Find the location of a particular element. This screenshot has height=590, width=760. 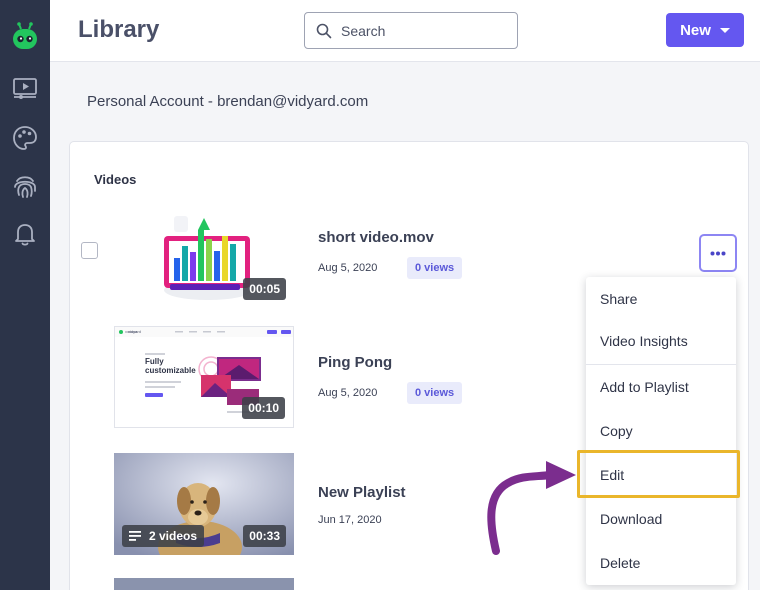

sidebar is located at coordinates (25, 295).